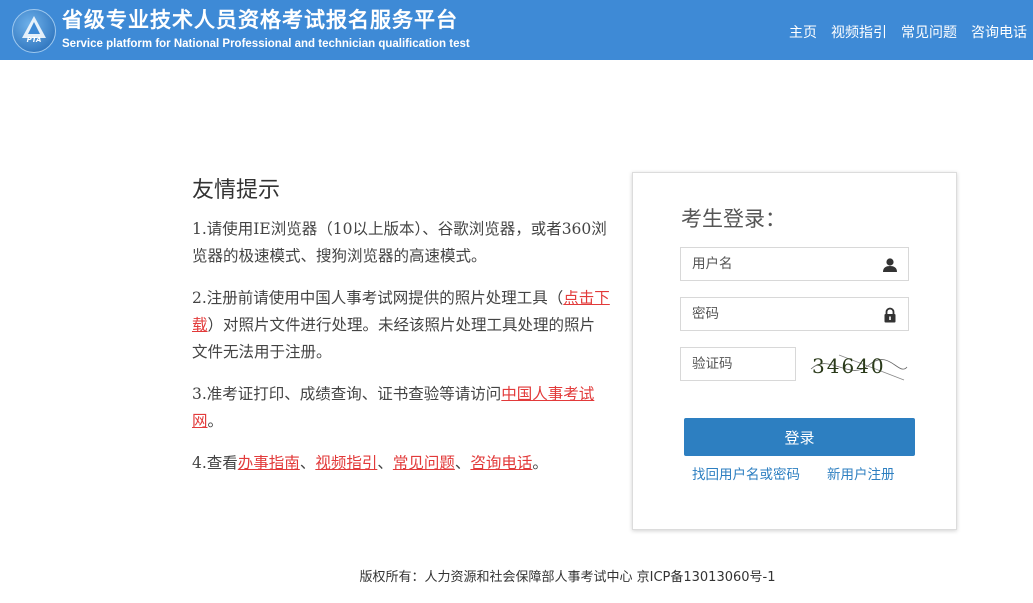 The height and width of the screenshot is (603, 1033). Describe the element at coordinates (215, 463) in the screenshot. I see `tip-4-text: 4.查看` at that location.